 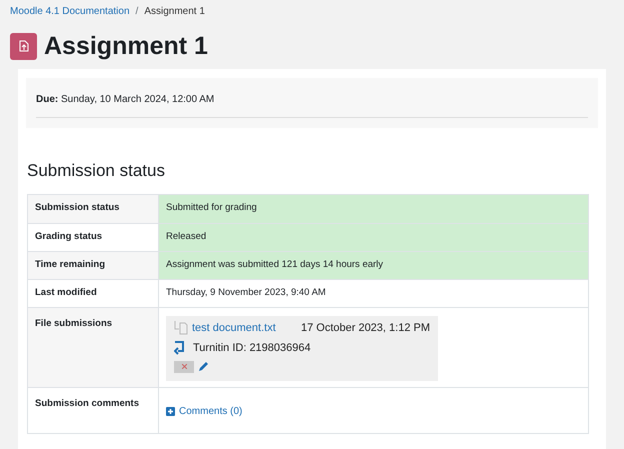 What do you see at coordinates (181, 327) in the screenshot?
I see `file-icon` at bounding box center [181, 327].